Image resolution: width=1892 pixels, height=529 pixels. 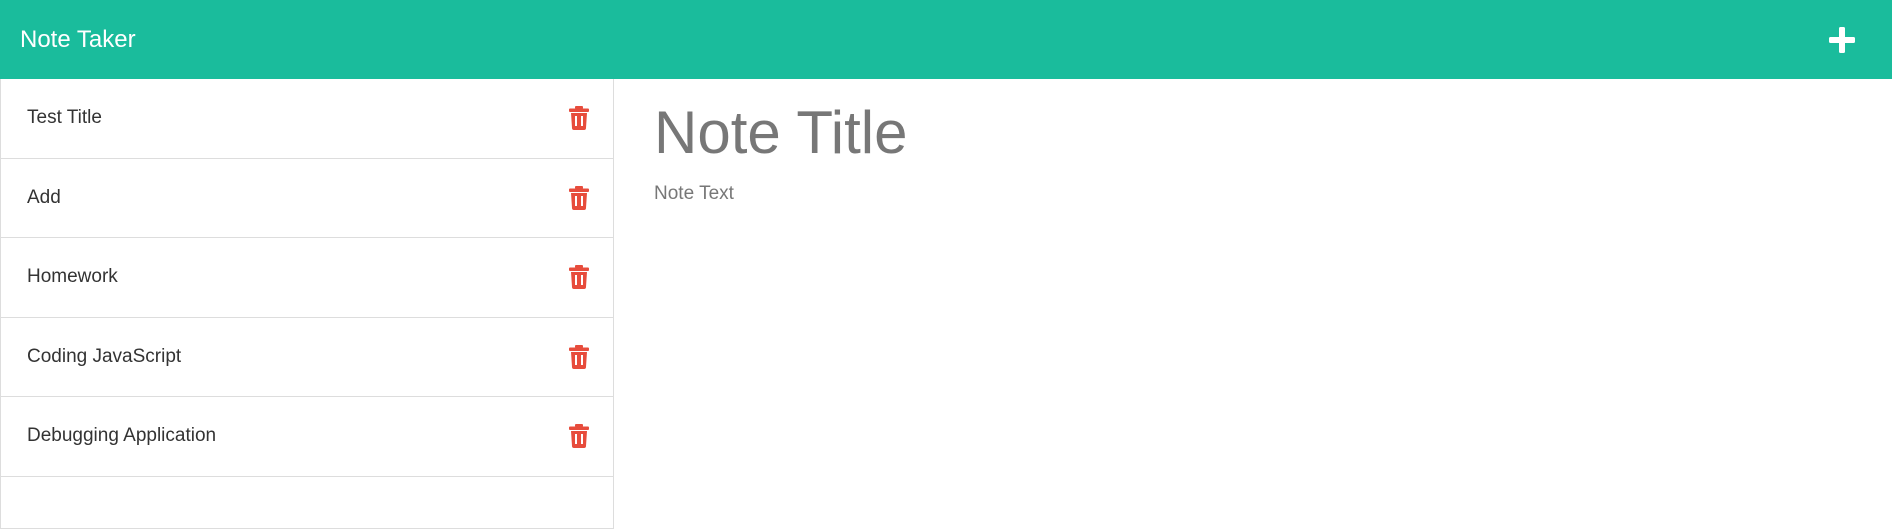 What do you see at coordinates (64, 118) in the screenshot?
I see `note-item-title: Test Title` at bounding box center [64, 118].